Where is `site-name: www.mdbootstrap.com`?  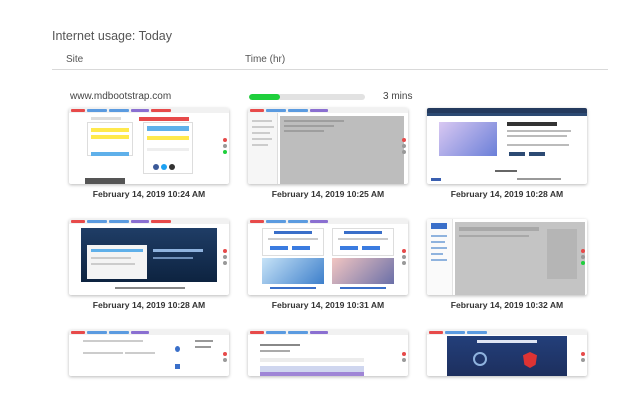
site-name: www.mdbootstrap.com is located at coordinates (120, 96).